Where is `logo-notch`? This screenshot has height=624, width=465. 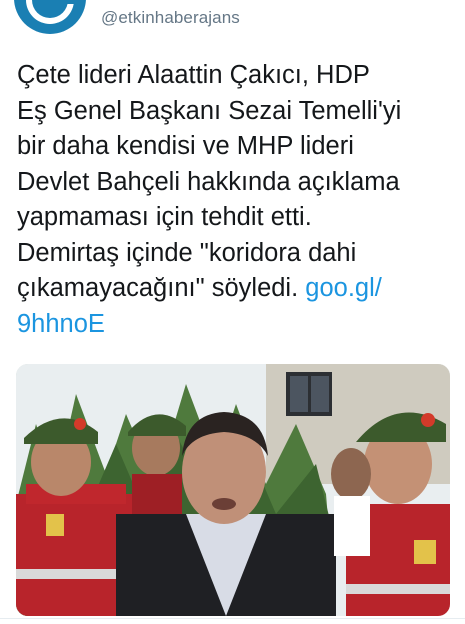
logo-notch is located at coordinates (64, 2).